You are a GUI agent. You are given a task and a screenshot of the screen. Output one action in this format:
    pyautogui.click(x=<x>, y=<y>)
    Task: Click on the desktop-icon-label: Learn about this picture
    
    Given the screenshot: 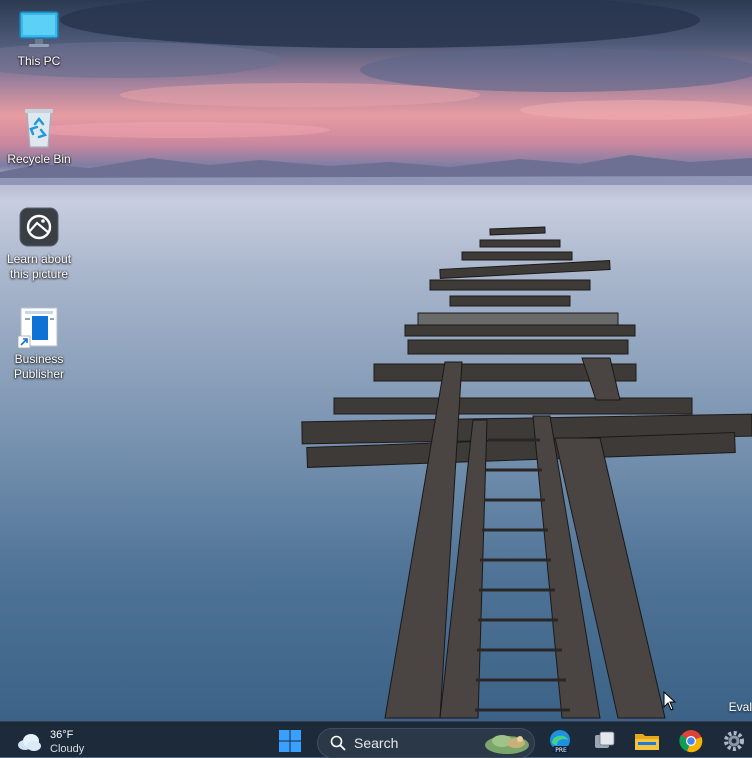 What is the action you would take?
    pyautogui.click(x=39, y=266)
    